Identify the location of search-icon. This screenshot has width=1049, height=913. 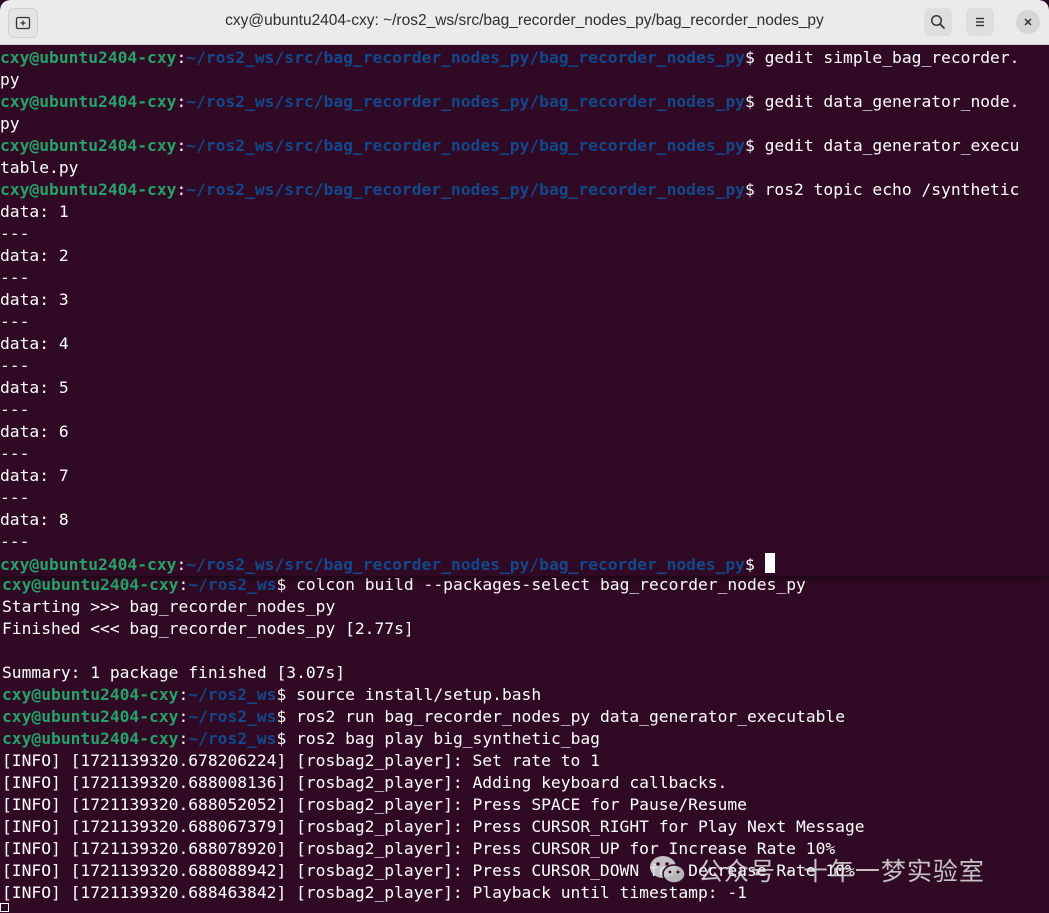
(938, 22).